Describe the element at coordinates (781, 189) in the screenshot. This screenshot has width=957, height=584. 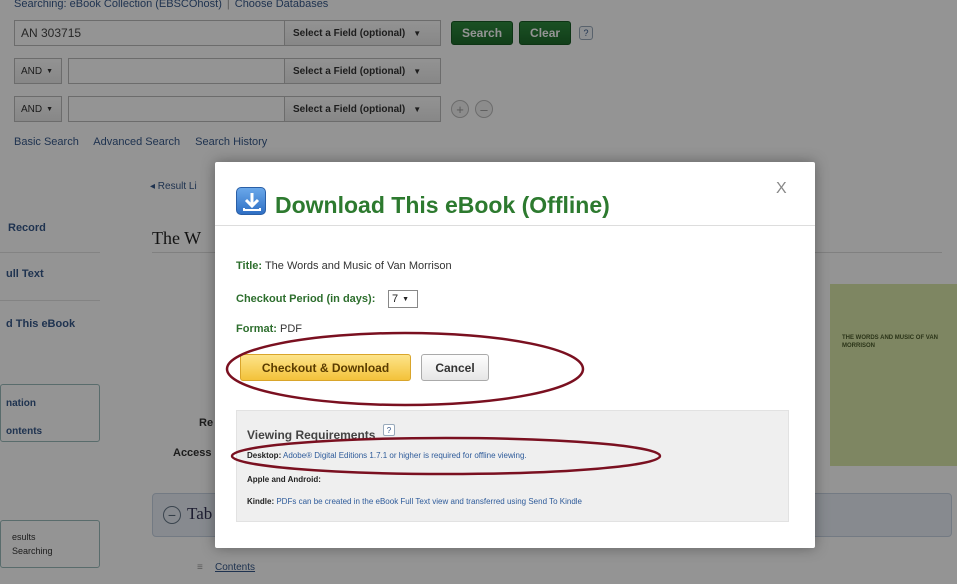
I see `close-icon: X` at that location.